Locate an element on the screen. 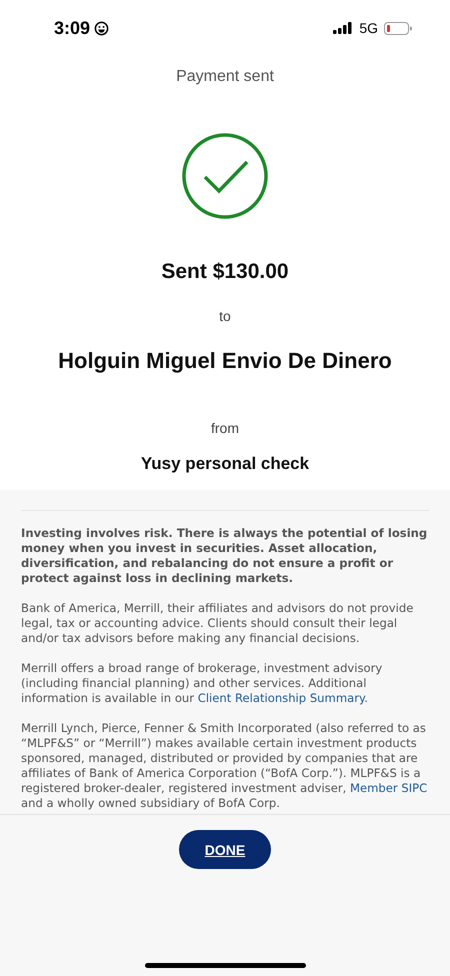 The image size is (450, 976). done-button: DONE is located at coordinates (225, 849).